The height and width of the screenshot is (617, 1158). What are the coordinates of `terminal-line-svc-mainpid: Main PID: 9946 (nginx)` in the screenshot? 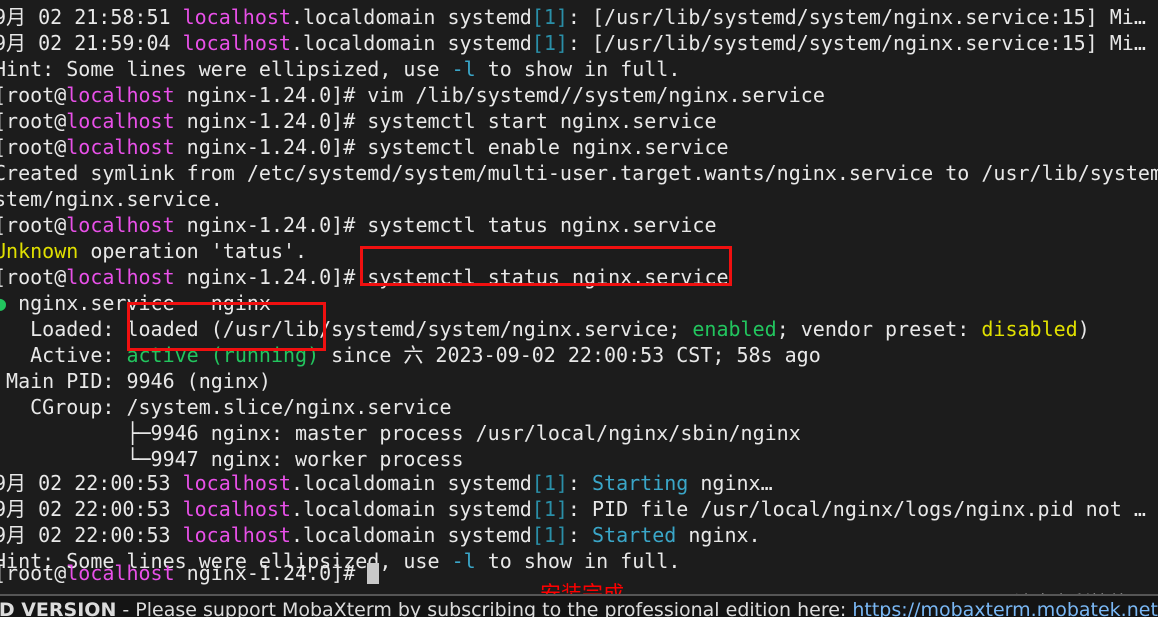 It's located at (135, 381).